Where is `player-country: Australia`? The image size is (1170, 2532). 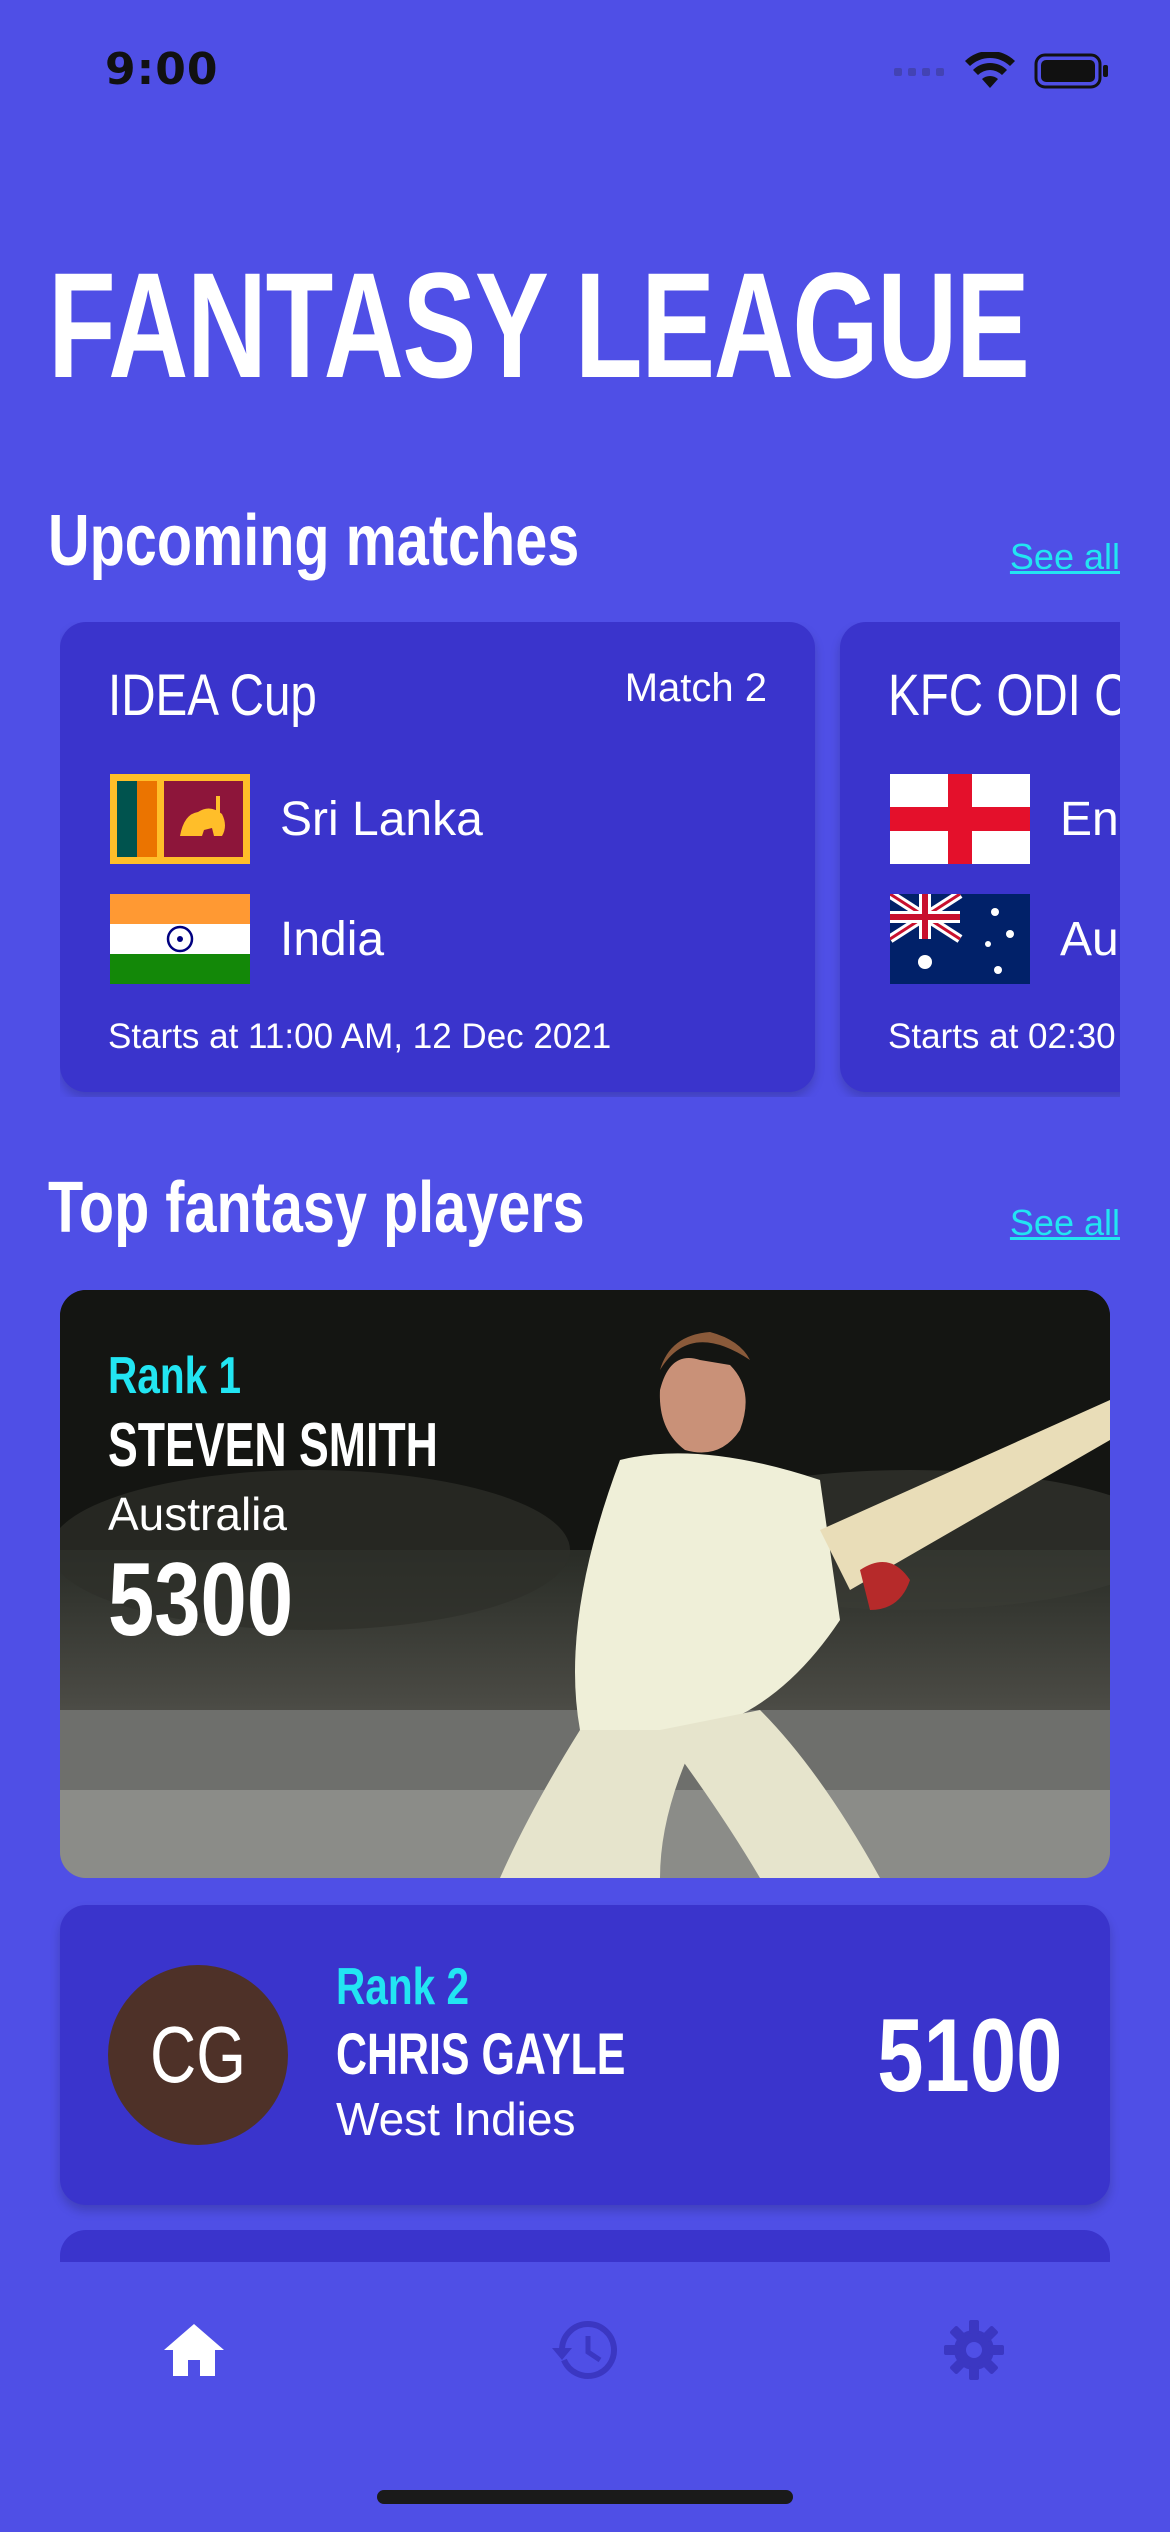
player-country: Australia is located at coordinates (197, 1514).